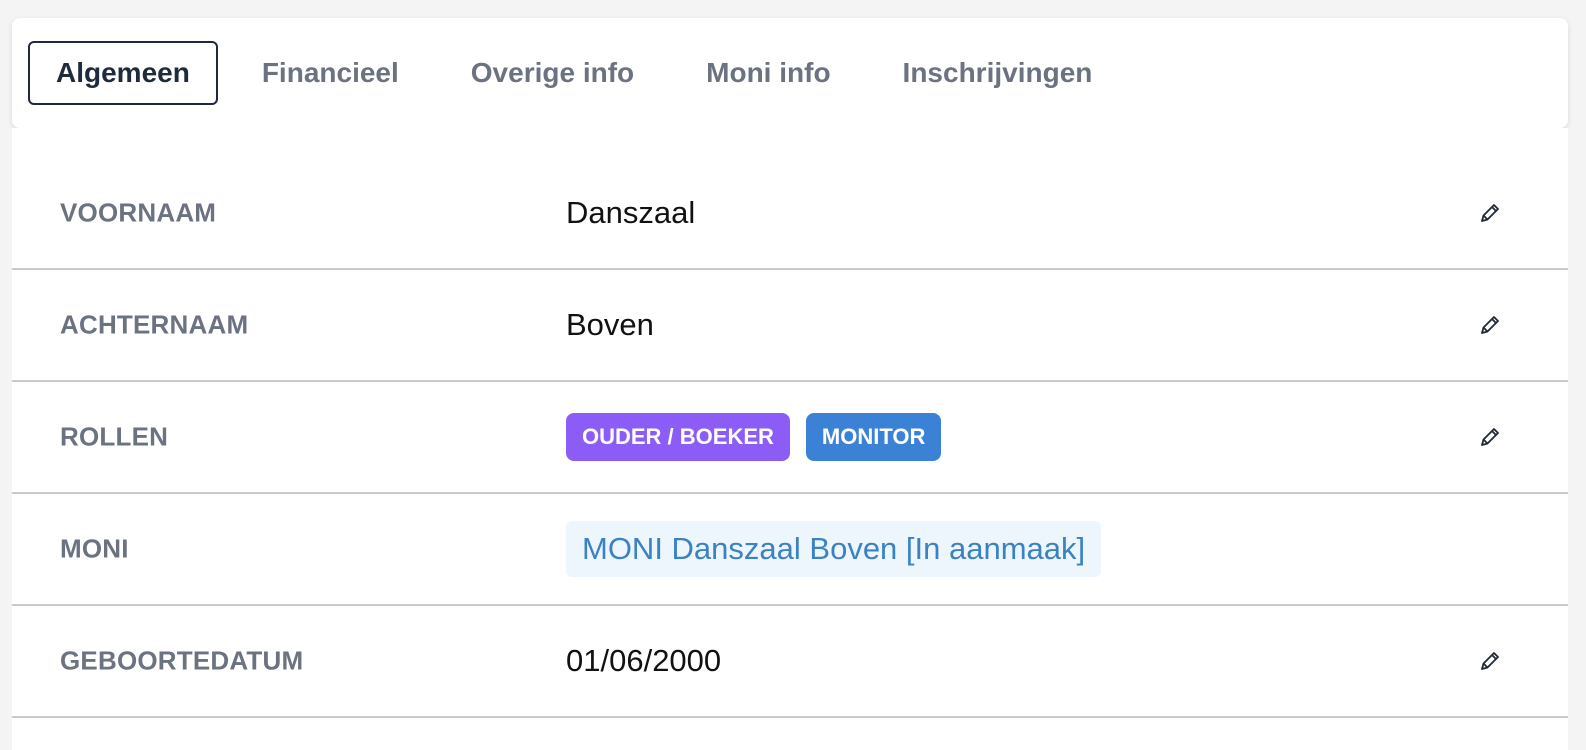 The image size is (1586, 750). I want to click on tab-financieel: Financieel, so click(330, 73).